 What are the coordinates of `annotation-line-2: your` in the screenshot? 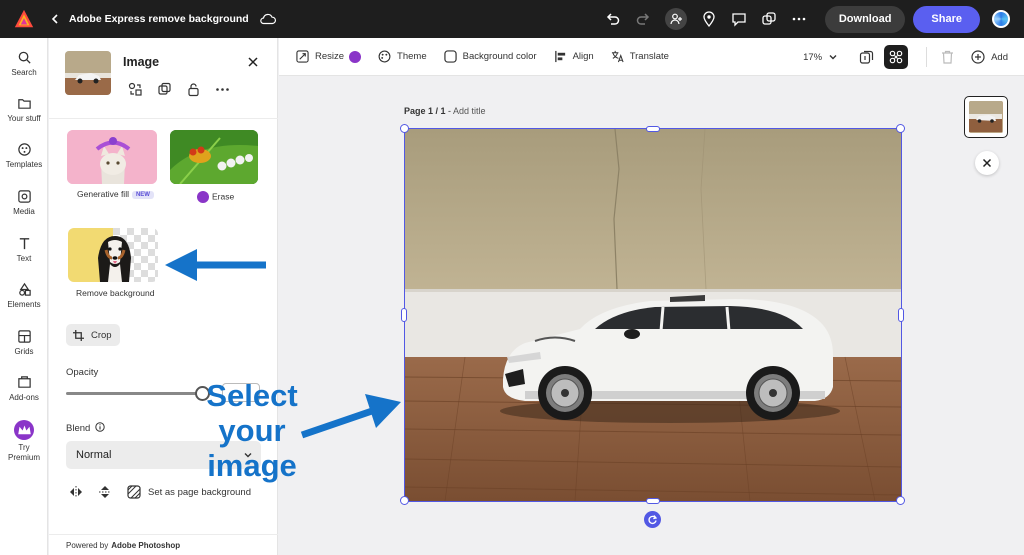 It's located at (252, 430).